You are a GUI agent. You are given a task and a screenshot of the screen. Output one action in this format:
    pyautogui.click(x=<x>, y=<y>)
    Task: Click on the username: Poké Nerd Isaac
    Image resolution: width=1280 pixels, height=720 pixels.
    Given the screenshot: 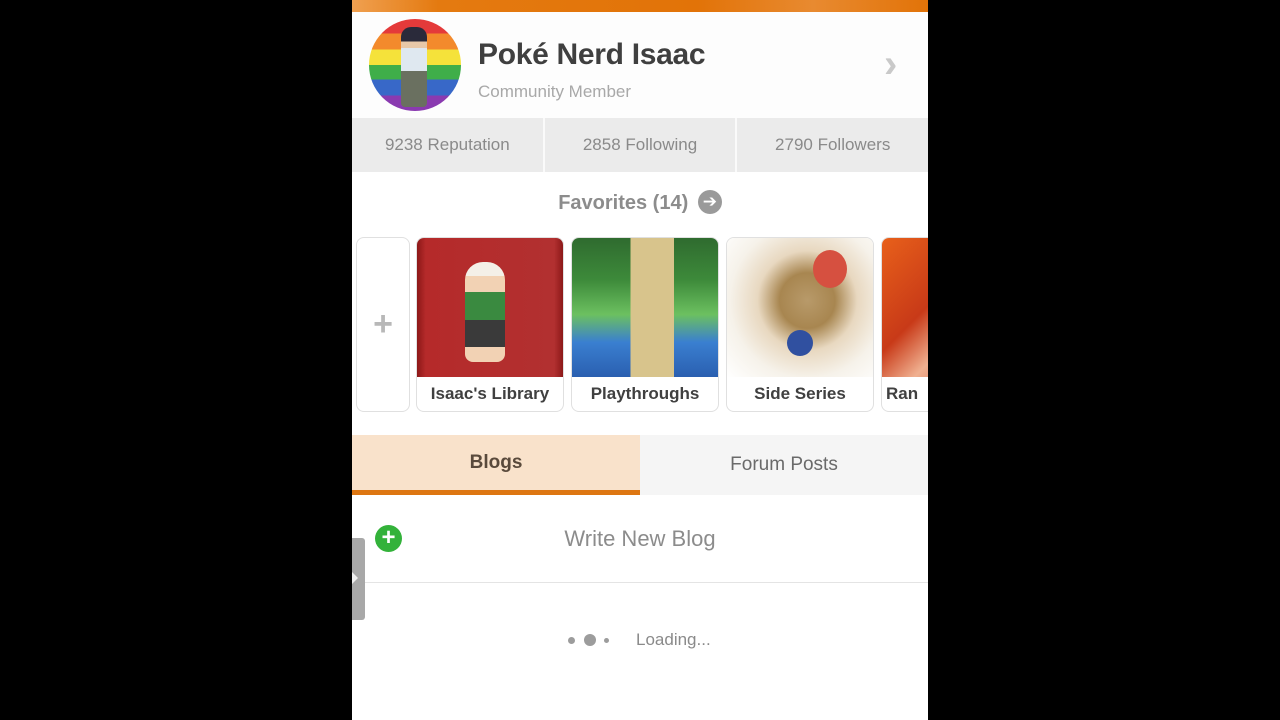 What is the action you would take?
    pyautogui.click(x=592, y=54)
    